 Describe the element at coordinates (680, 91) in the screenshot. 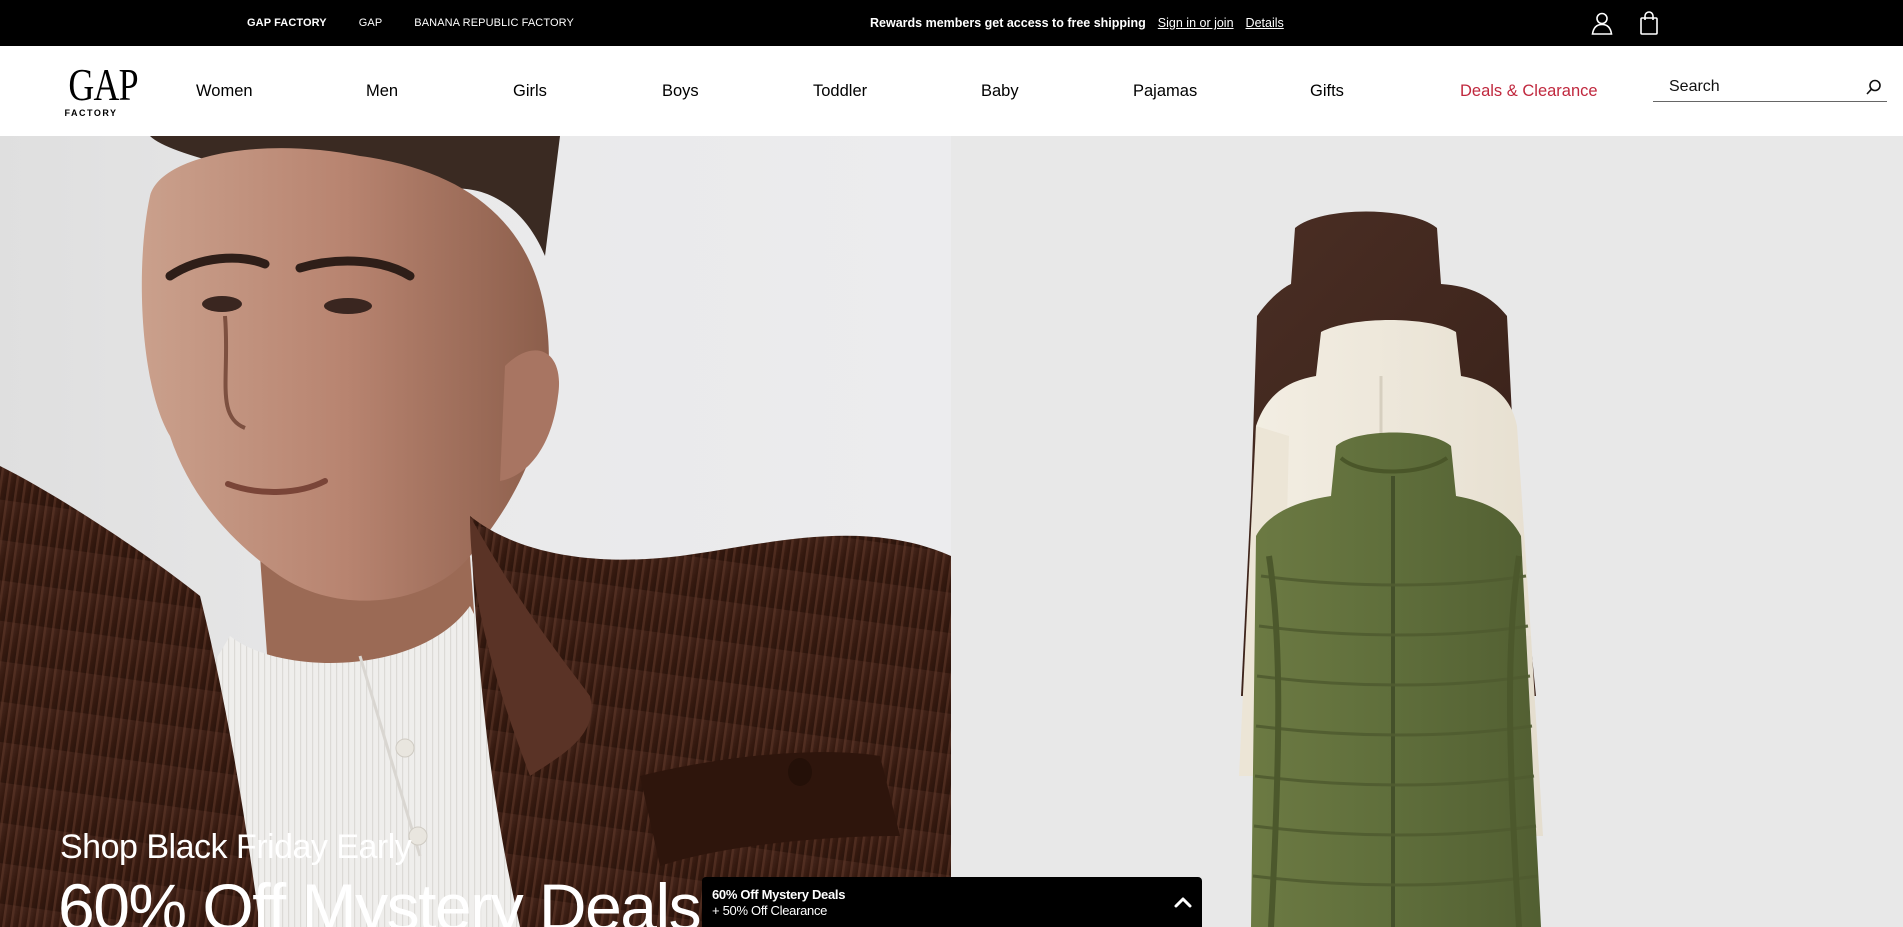

I see `nav-boys: Boys` at that location.